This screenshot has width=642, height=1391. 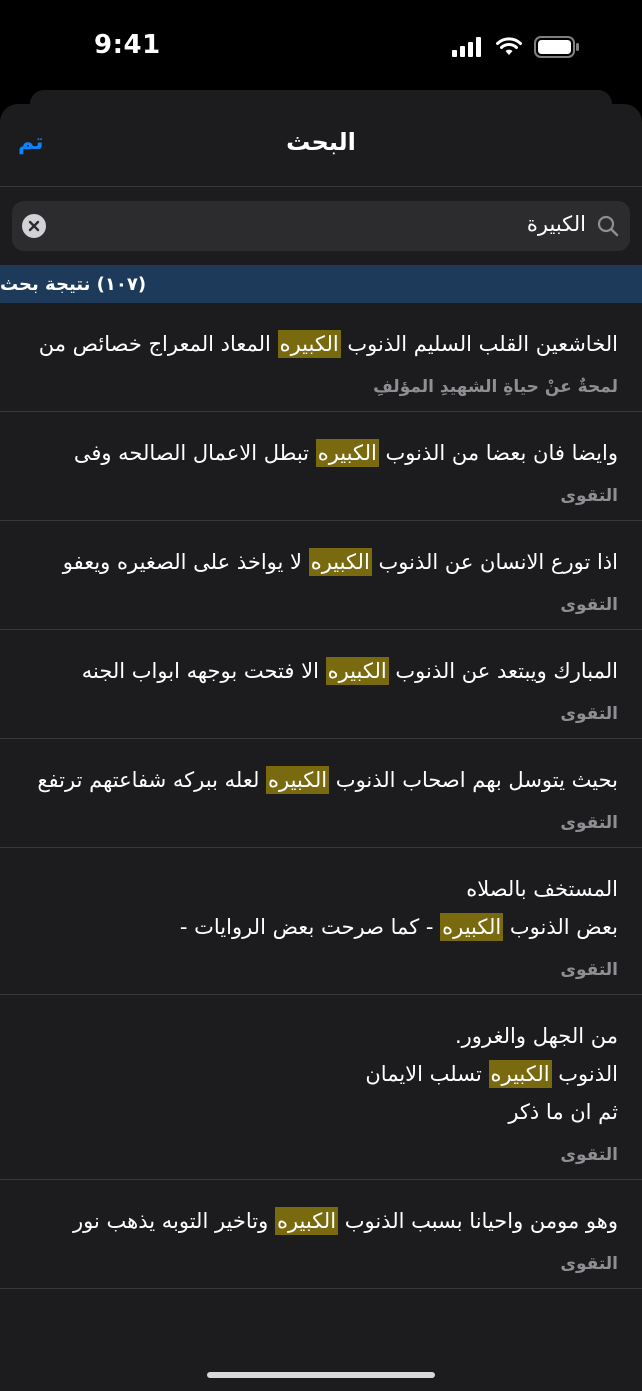 I want to click on clear-search-icon, so click(x=34, y=226).